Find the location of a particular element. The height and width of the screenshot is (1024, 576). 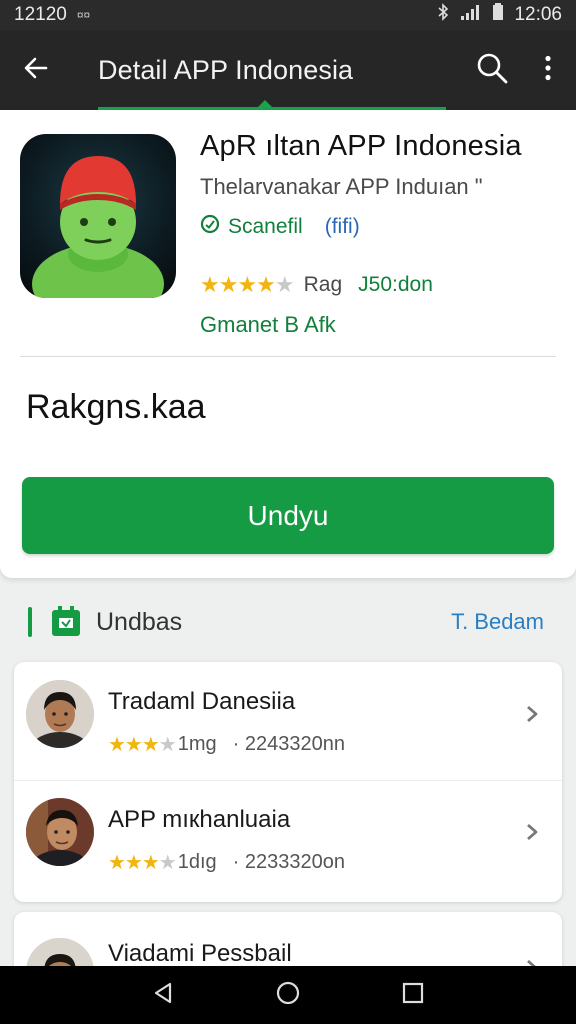

more-vert-icon is located at coordinates (548, 70).